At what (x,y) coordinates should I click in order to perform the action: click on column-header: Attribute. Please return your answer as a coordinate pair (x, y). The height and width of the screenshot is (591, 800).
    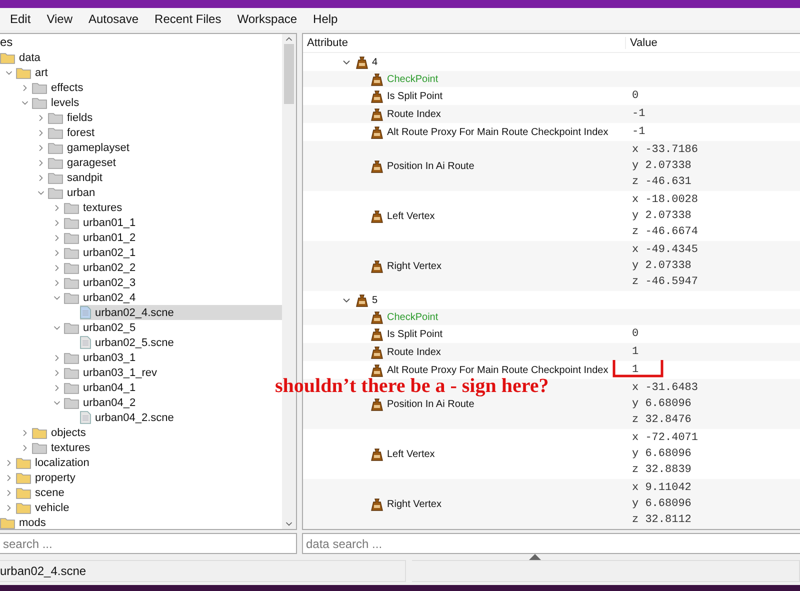
    Looking at the image, I should click on (464, 43).